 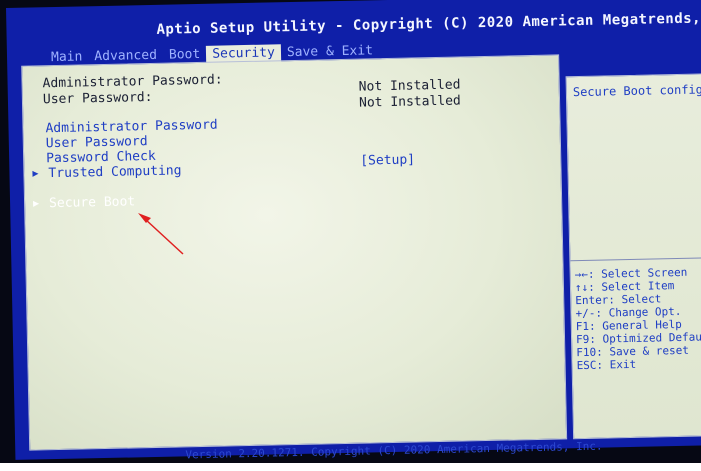 What do you see at coordinates (350, 467) in the screenshot?
I see `image-bottom-border` at bounding box center [350, 467].